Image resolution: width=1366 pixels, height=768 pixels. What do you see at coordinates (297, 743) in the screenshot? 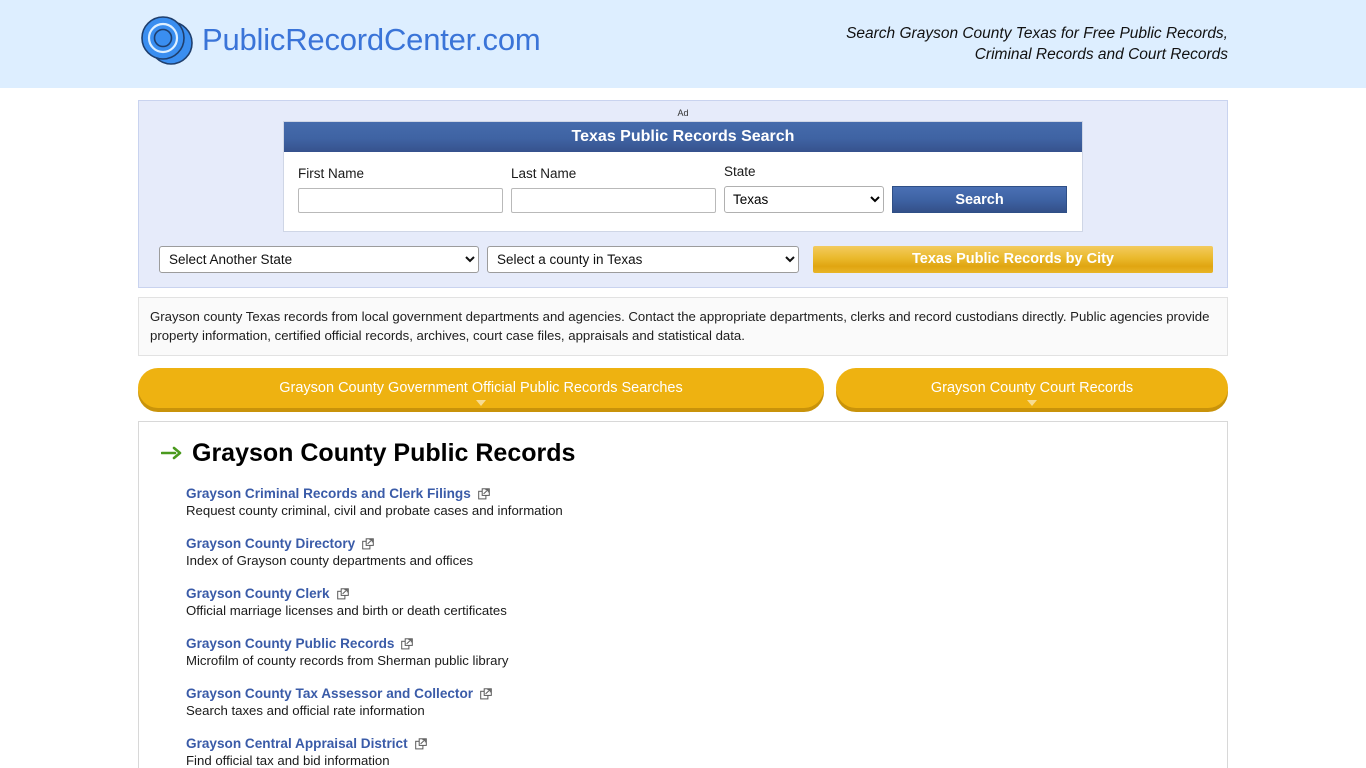
I see `record-link: Grayson Central Appraisal District` at bounding box center [297, 743].